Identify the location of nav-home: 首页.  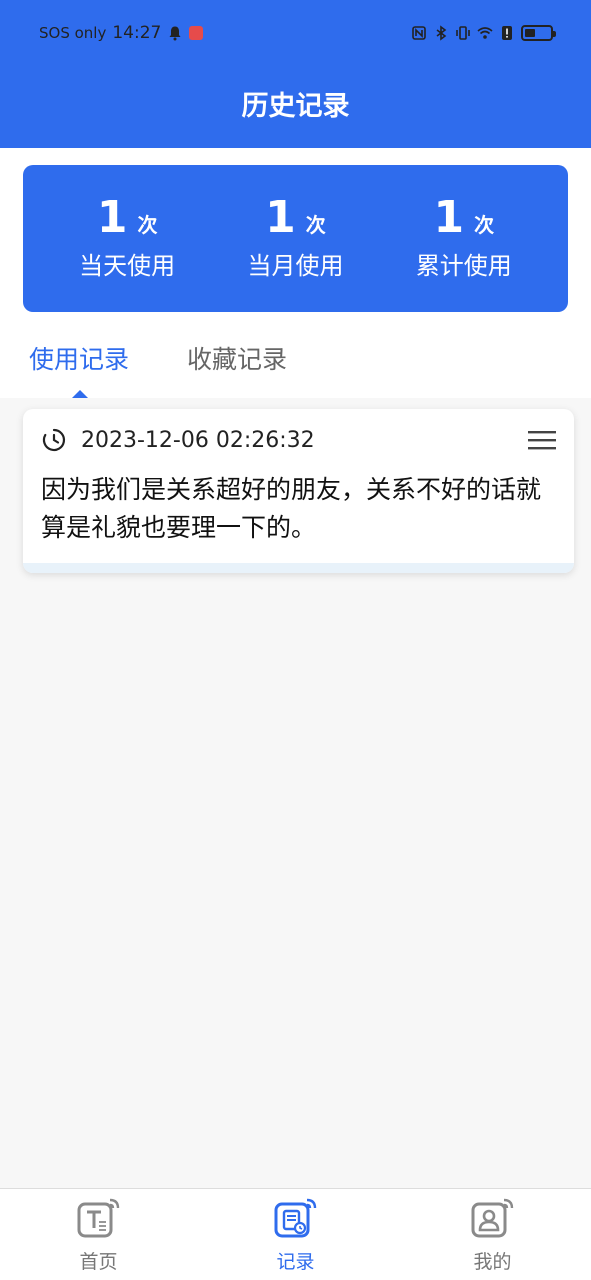
(99, 1234).